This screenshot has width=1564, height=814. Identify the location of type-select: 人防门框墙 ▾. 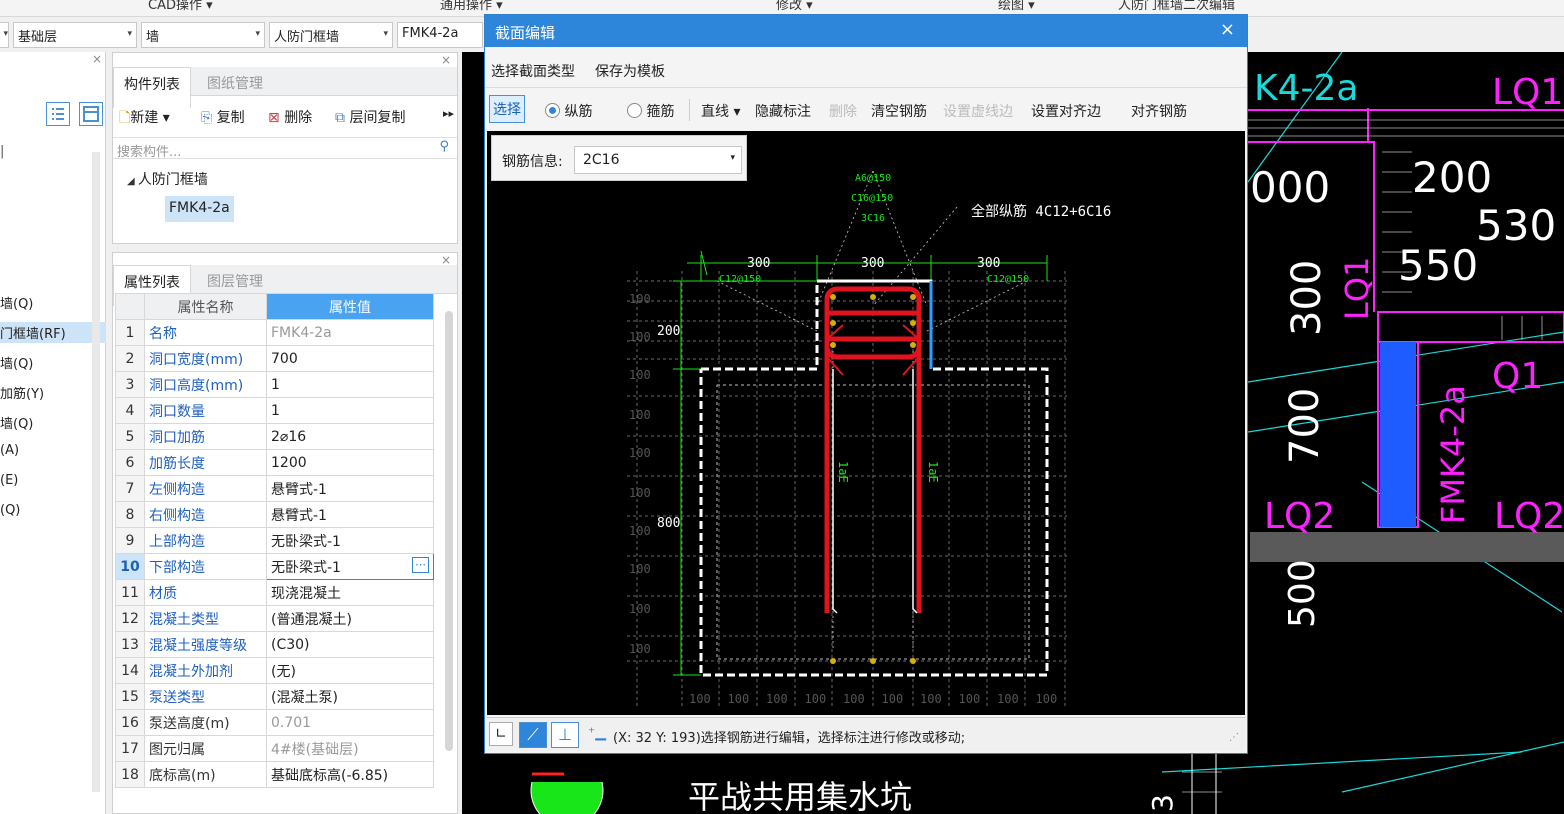
(331, 35).